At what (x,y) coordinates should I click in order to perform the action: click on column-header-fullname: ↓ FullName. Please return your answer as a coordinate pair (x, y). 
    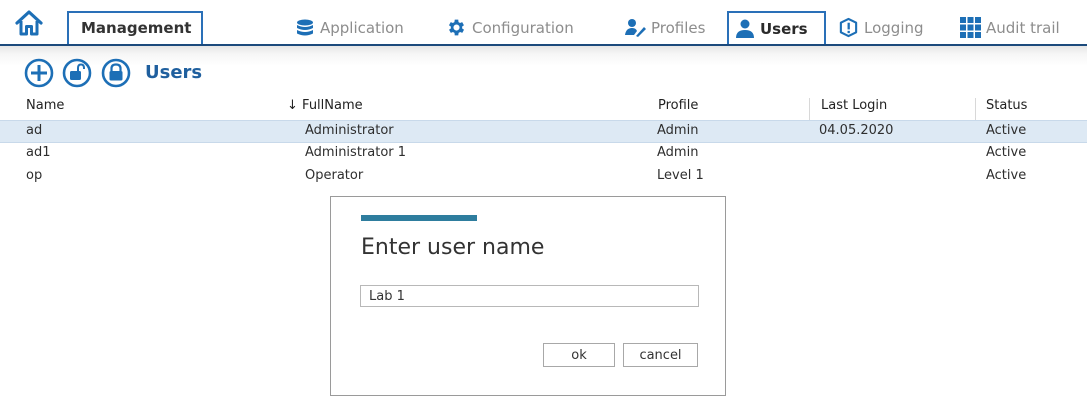
    Looking at the image, I should click on (325, 108).